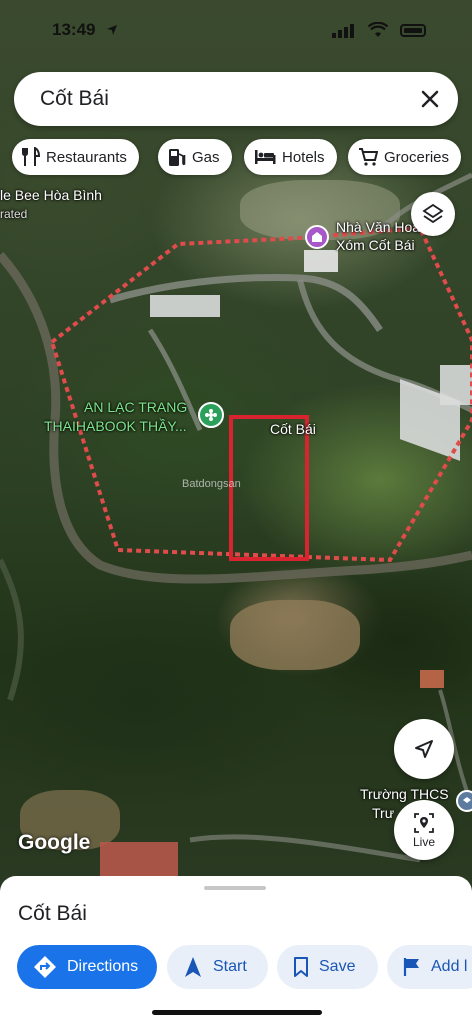 The image size is (472, 1024). I want to click on chip-groceries: Groceries, so click(405, 157).